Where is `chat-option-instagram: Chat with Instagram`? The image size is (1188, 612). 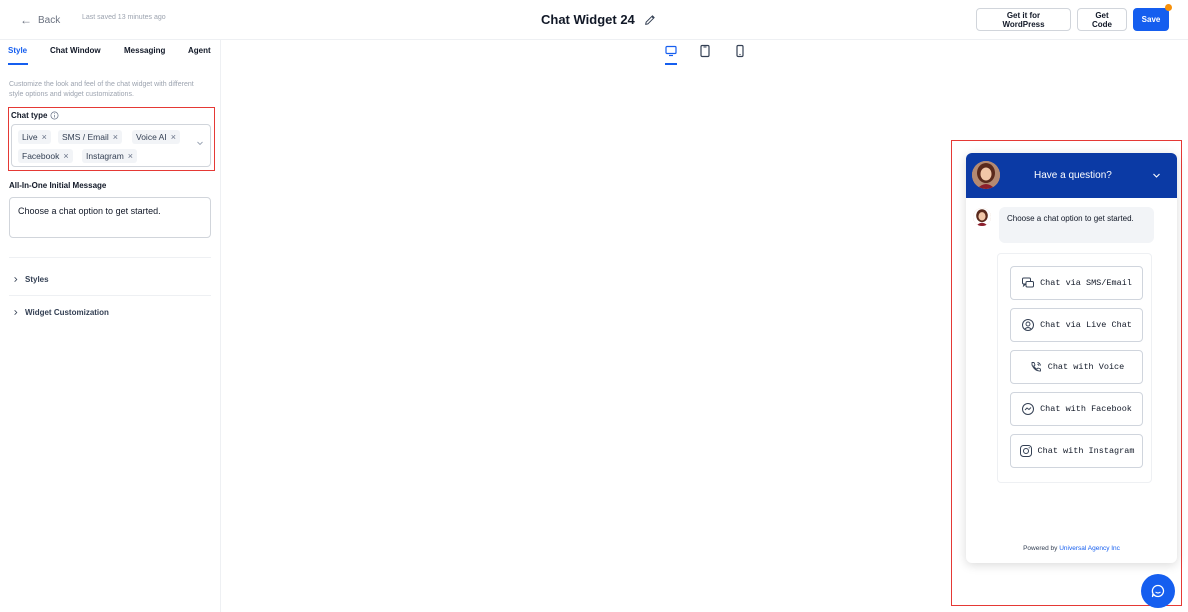 chat-option-instagram: Chat with Instagram is located at coordinates (1076, 451).